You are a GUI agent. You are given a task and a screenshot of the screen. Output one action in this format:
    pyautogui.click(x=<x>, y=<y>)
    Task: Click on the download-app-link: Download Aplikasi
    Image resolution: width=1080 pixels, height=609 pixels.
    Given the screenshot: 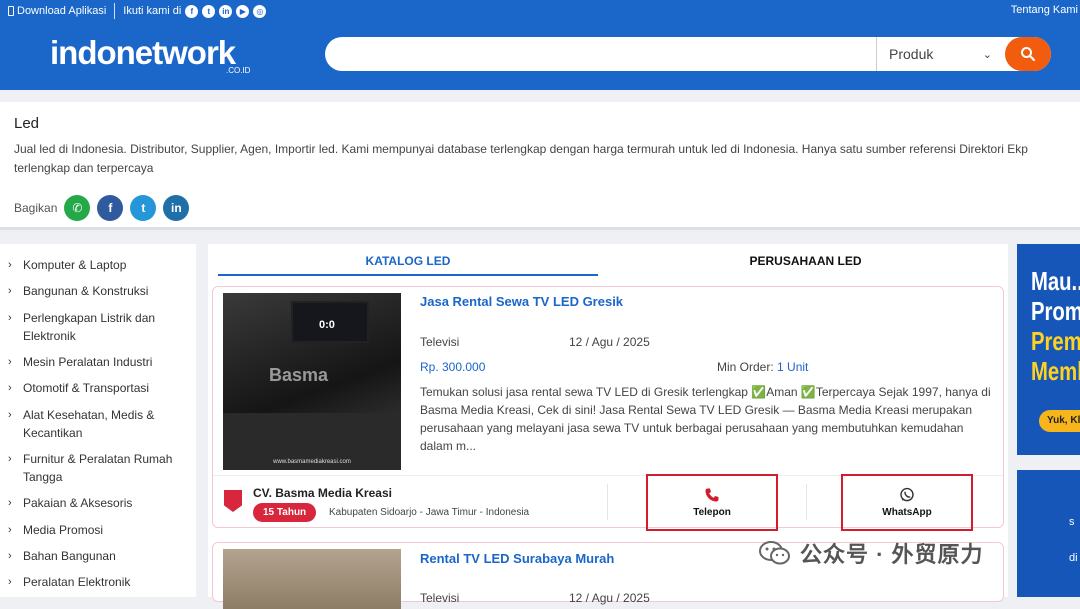 What is the action you would take?
    pyautogui.click(x=57, y=11)
    